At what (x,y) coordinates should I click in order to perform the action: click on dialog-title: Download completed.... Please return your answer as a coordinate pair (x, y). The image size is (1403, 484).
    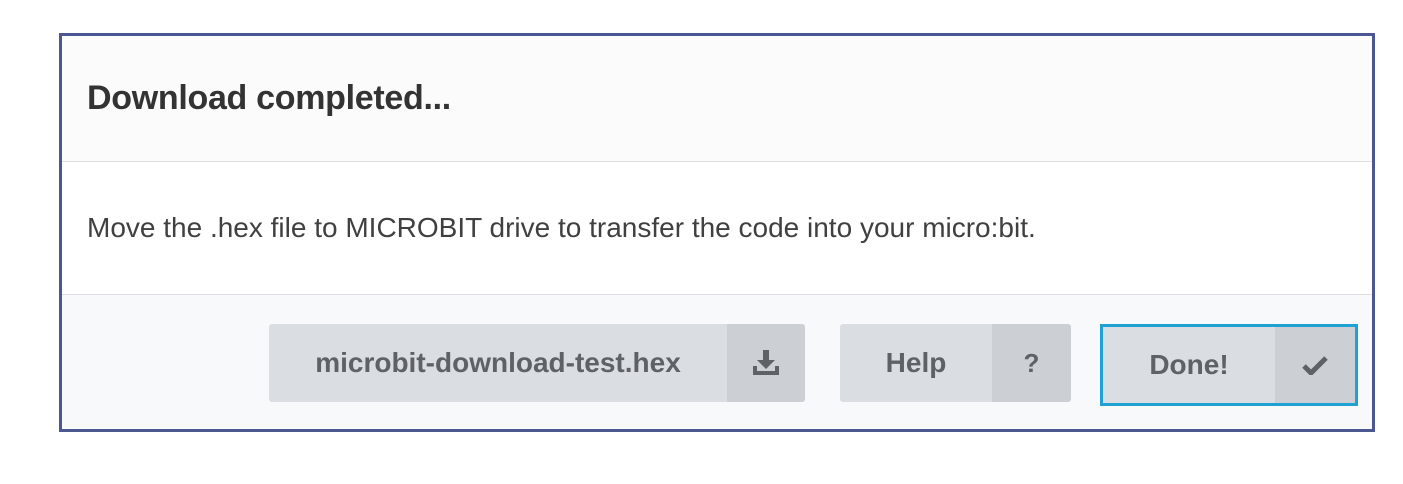
    Looking at the image, I should click on (269, 98).